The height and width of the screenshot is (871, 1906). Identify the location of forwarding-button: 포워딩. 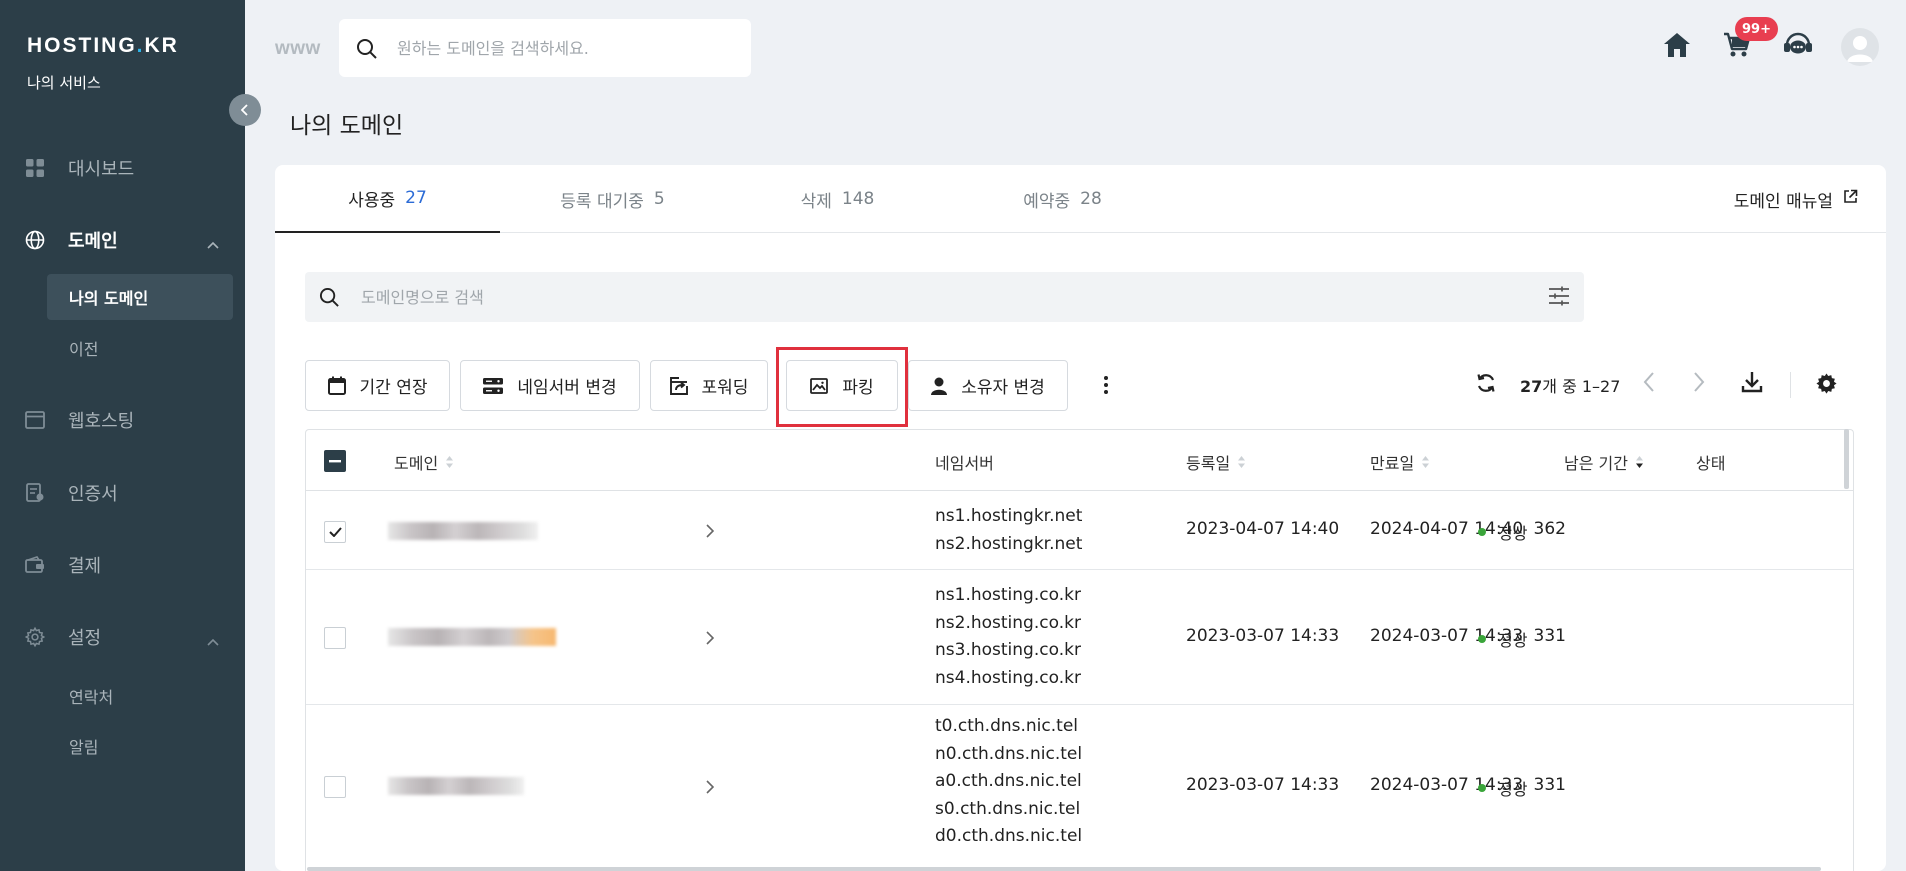
(709, 385).